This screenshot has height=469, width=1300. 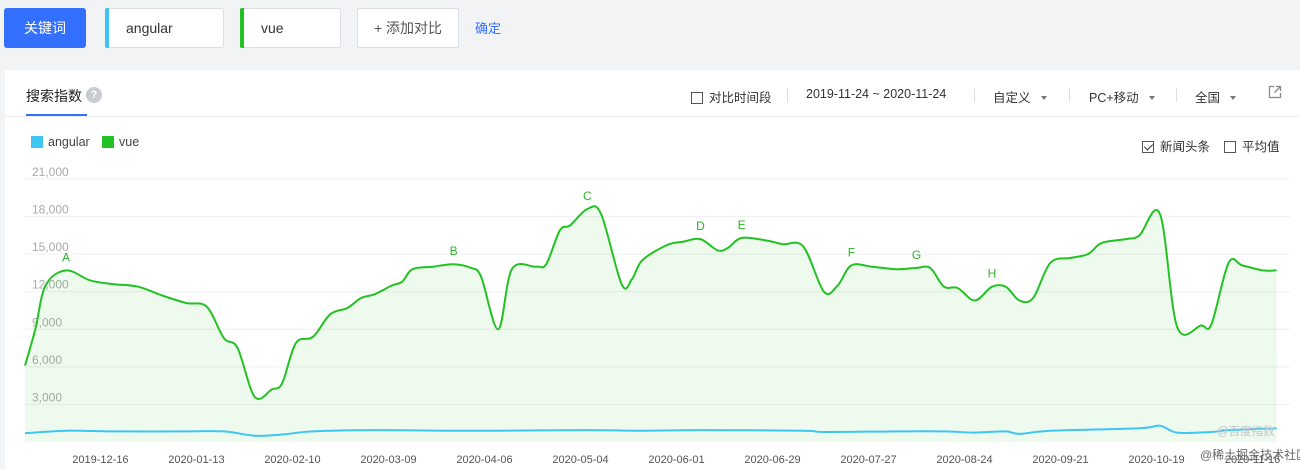 What do you see at coordinates (876, 94) in the screenshot?
I see `date-range-picker: 2019-11-24 ~ 2020-11-24` at bounding box center [876, 94].